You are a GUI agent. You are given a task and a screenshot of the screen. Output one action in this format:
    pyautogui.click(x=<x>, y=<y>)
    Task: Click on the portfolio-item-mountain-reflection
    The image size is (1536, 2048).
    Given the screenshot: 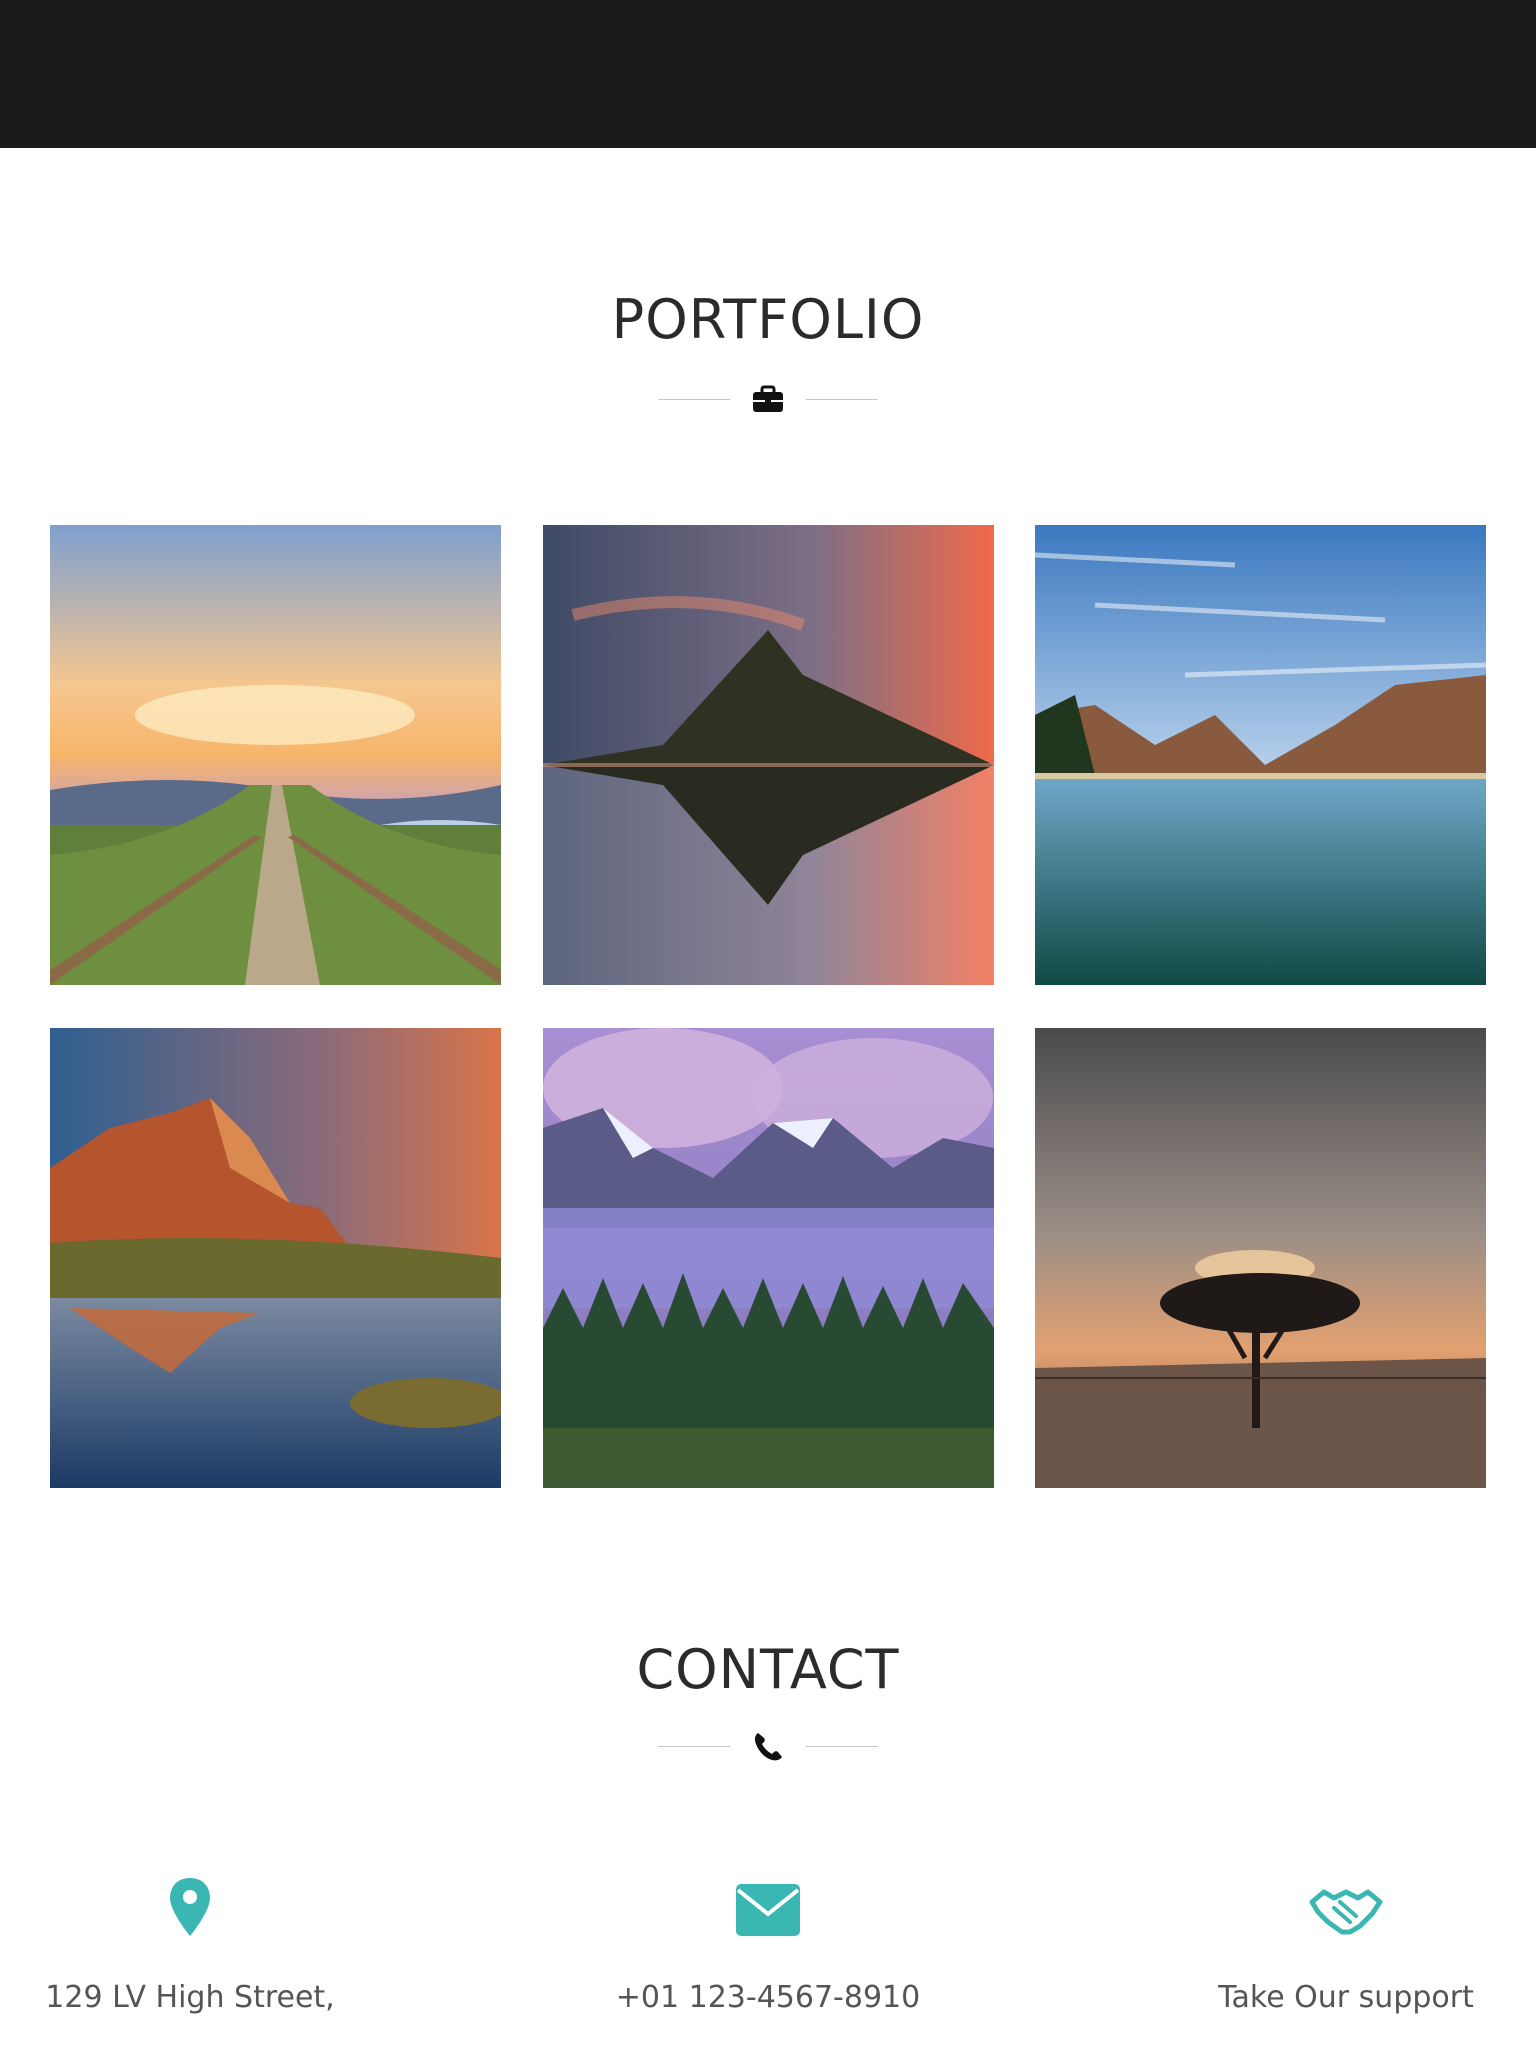 What is the action you would take?
    pyautogui.click(x=768, y=755)
    